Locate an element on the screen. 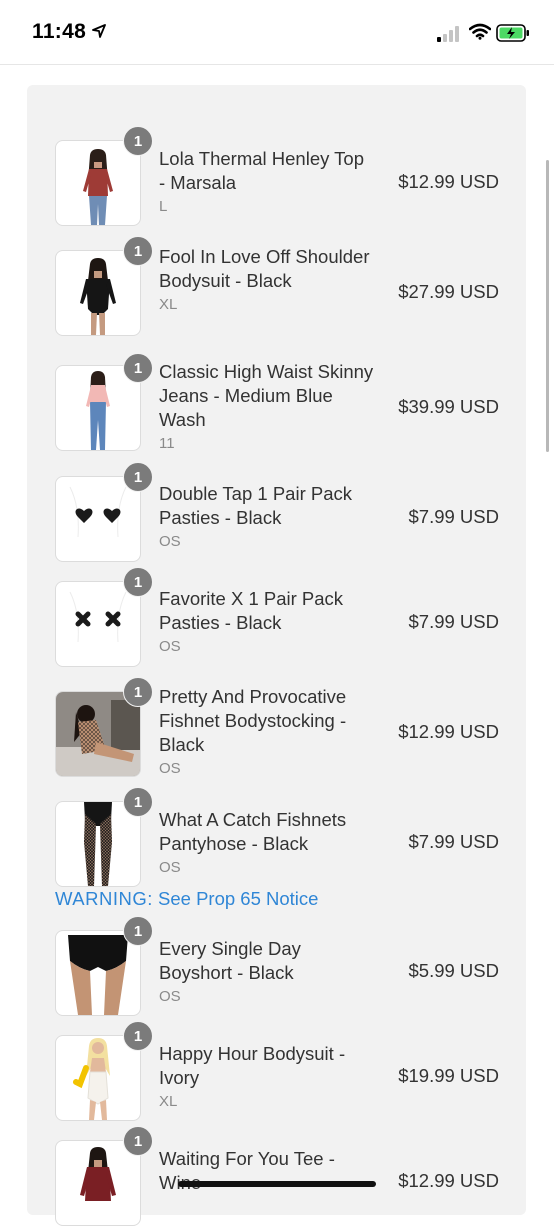 The height and width of the screenshot is (1226, 554). product-name-text: Favorite X 1 Pair Pack Pasties - Black is located at coordinates (251, 610).